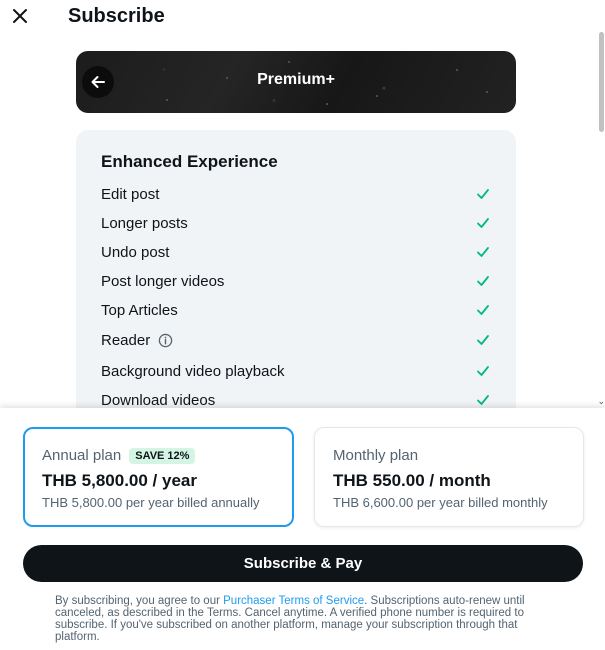  Describe the element at coordinates (296, 252) in the screenshot. I see `feature-row: Undo post` at that location.